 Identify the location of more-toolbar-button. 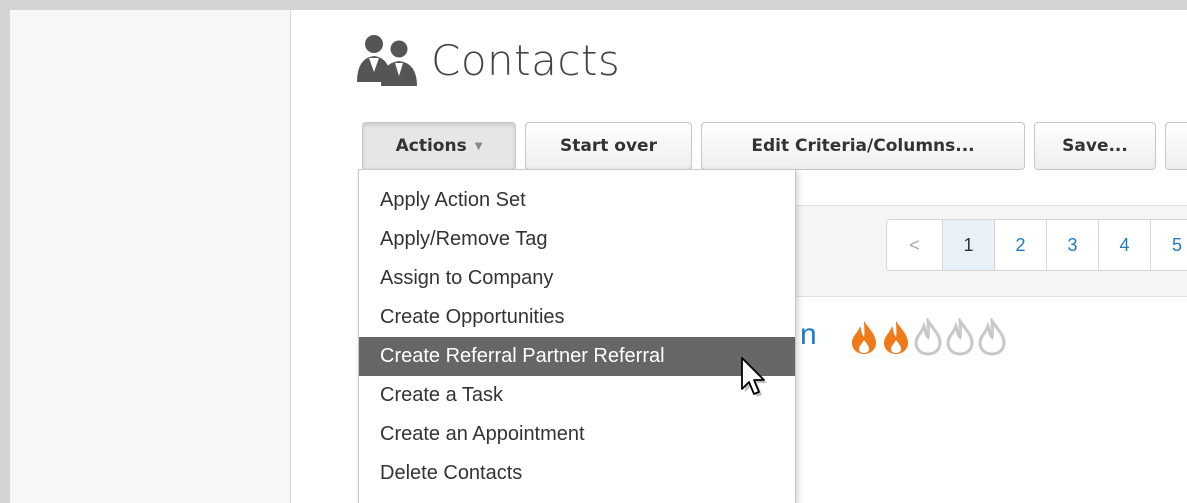
(1176, 146).